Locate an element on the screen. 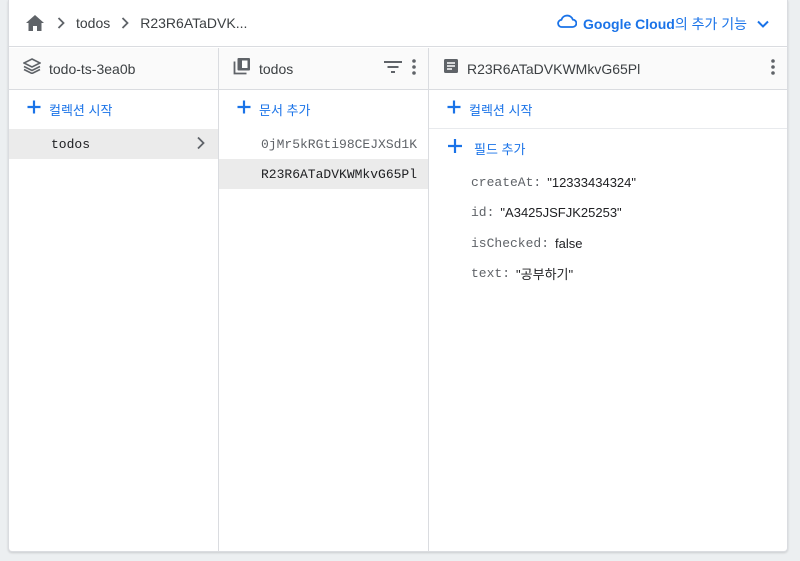  document-item: R23R6ATaDVKWMkvG65Pl is located at coordinates (323, 174).